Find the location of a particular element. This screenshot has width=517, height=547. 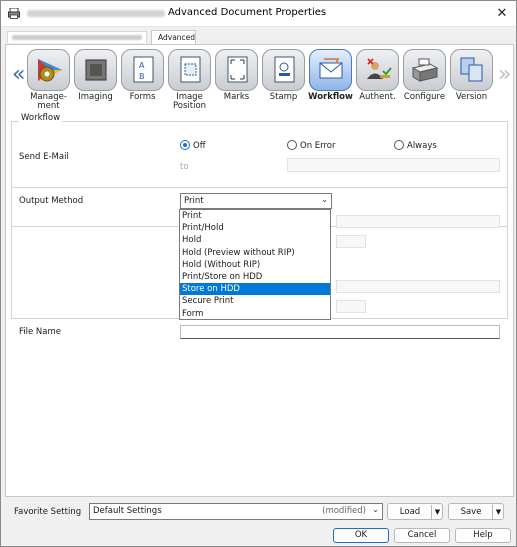

load-menu-arrow-icon: ▼ is located at coordinates (437, 512).